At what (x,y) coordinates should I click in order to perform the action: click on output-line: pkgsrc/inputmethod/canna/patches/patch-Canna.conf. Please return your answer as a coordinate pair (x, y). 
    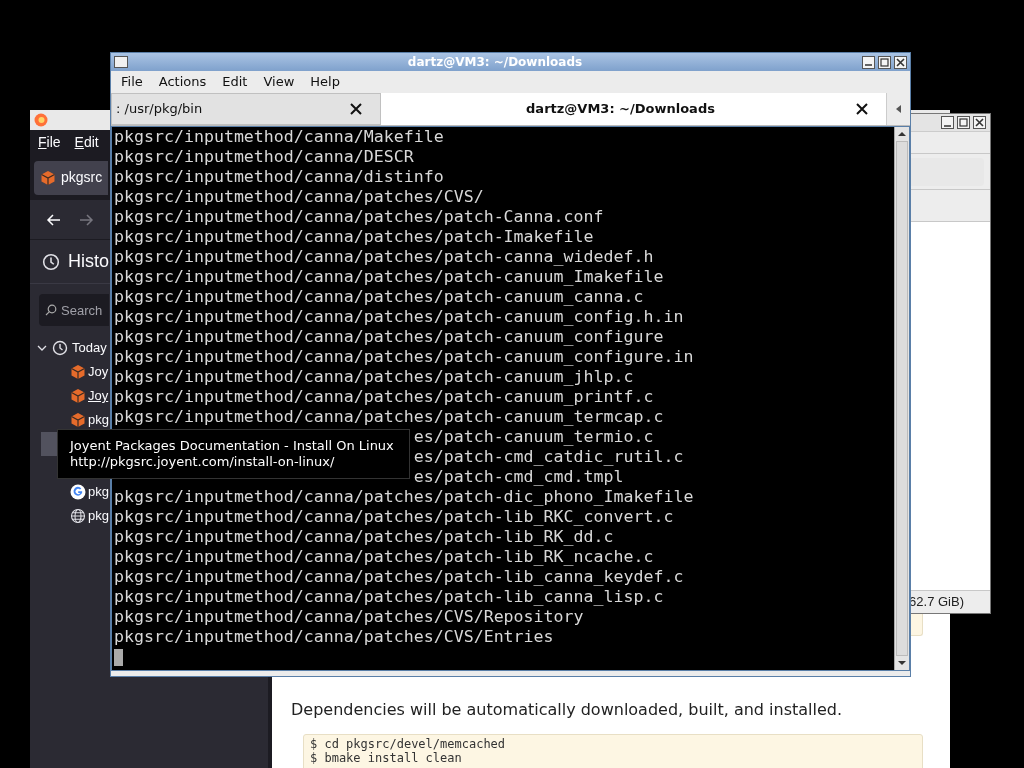
    Looking at the image, I should click on (359, 217).